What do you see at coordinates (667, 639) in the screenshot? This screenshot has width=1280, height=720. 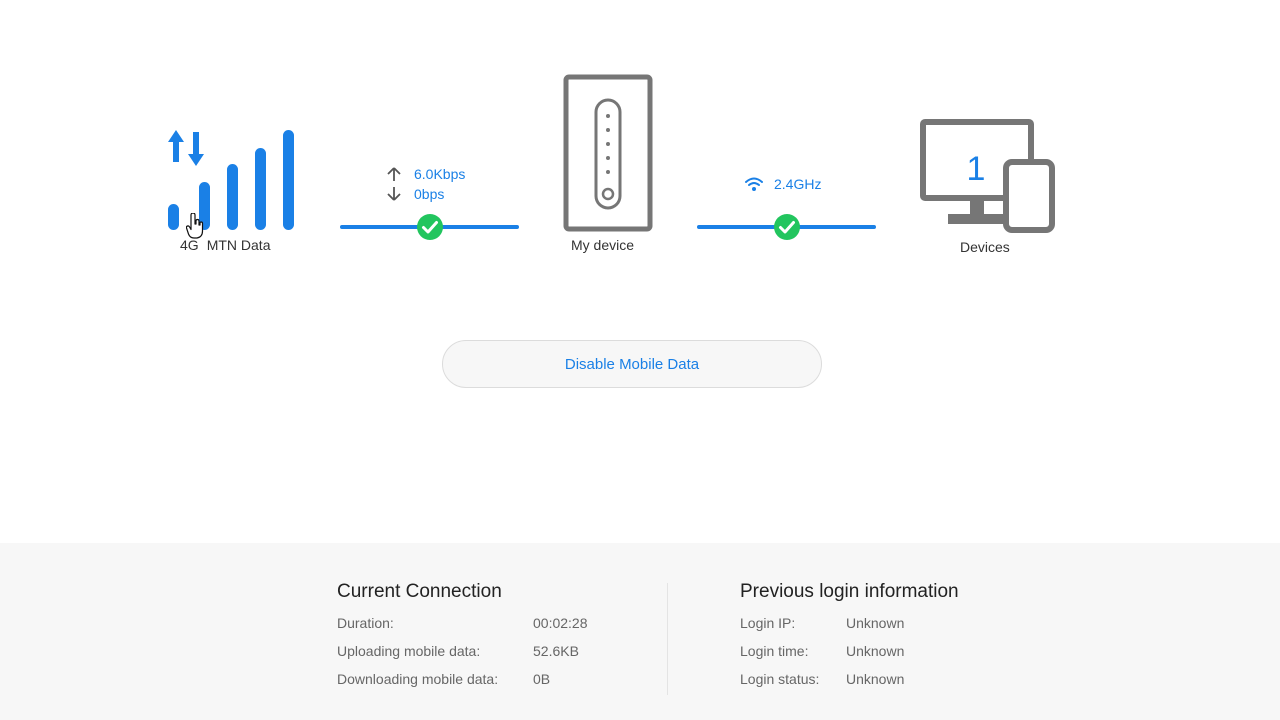 I see `panel-divider` at bounding box center [667, 639].